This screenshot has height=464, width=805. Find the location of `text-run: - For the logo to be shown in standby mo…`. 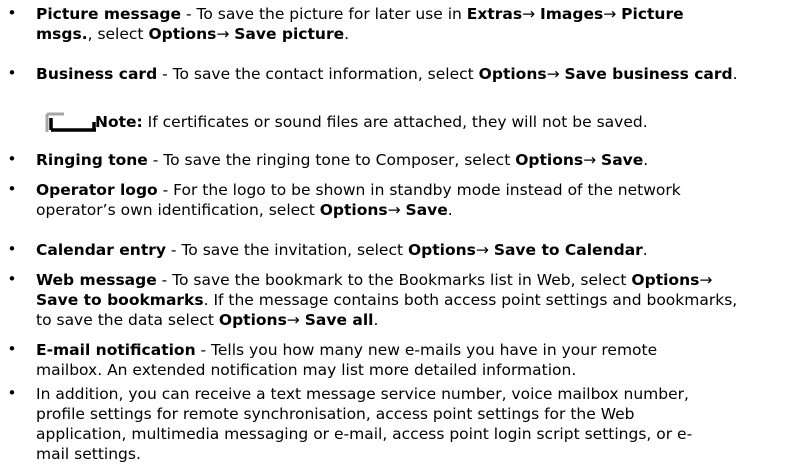

text-run: - For the logo to be shown in standby mo… is located at coordinates (419, 190).